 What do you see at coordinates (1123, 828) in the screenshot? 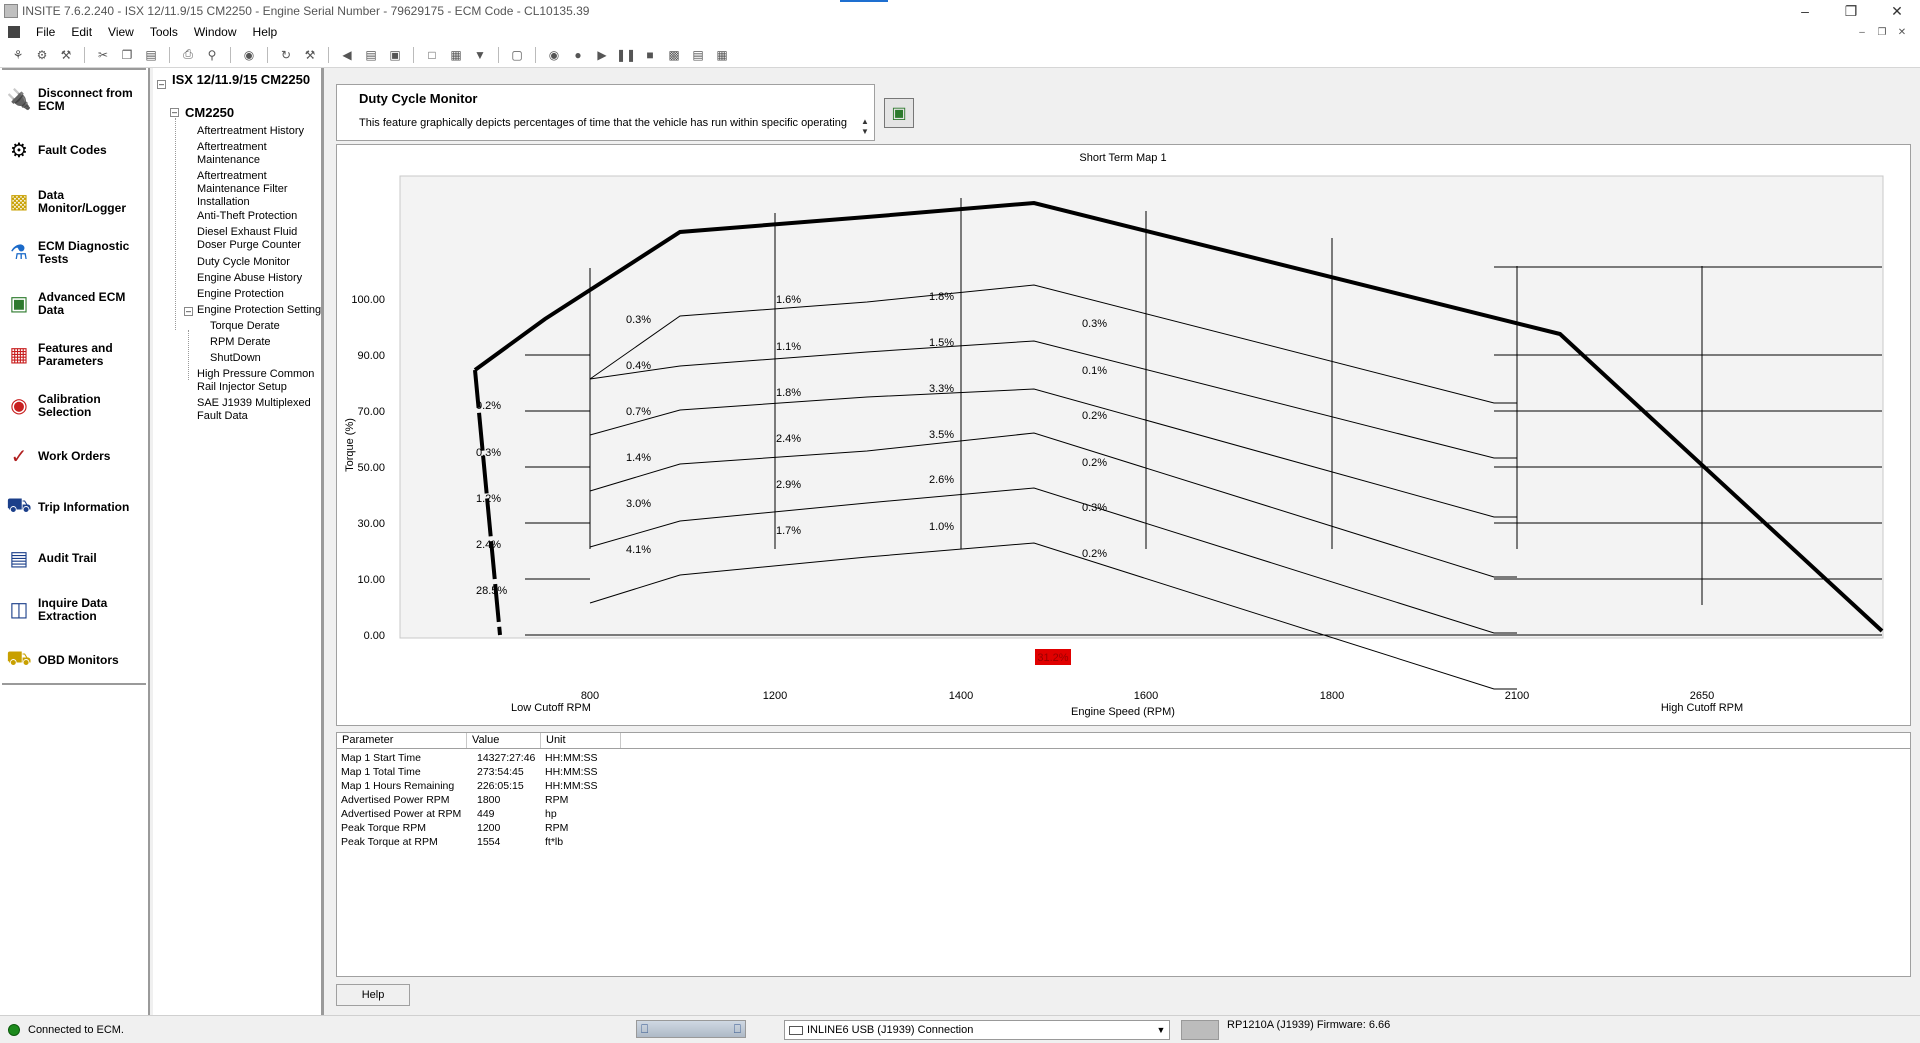
I see `table-row: Peak Torque RPM 1200 RPM` at bounding box center [1123, 828].